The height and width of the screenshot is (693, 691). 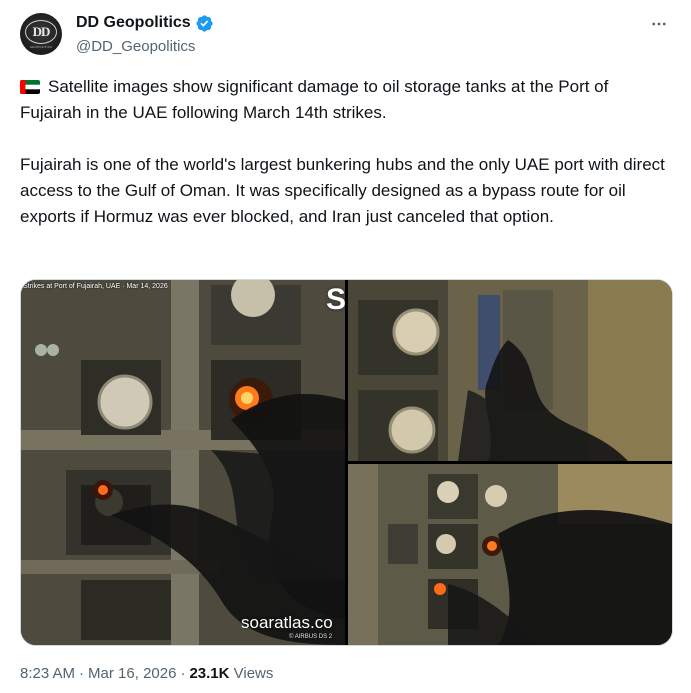 I want to click on satellite-image-1-corner-mark: S, so click(x=335, y=299).